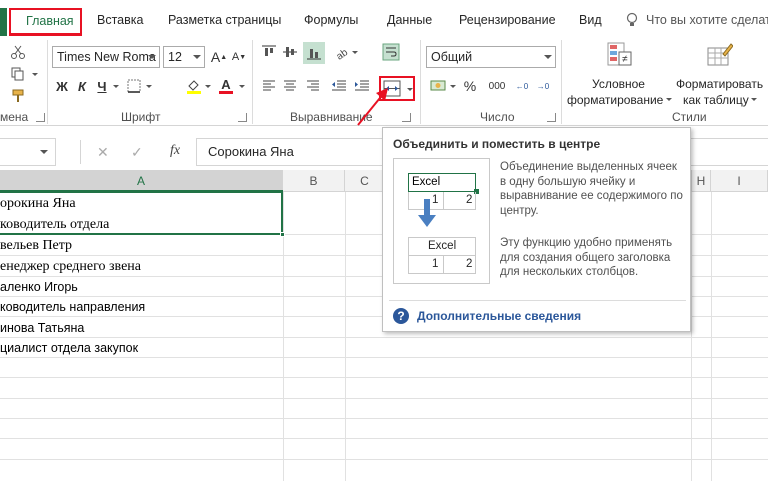  Describe the element at coordinates (194, 86) in the screenshot. I see `fill-color-icon` at that location.